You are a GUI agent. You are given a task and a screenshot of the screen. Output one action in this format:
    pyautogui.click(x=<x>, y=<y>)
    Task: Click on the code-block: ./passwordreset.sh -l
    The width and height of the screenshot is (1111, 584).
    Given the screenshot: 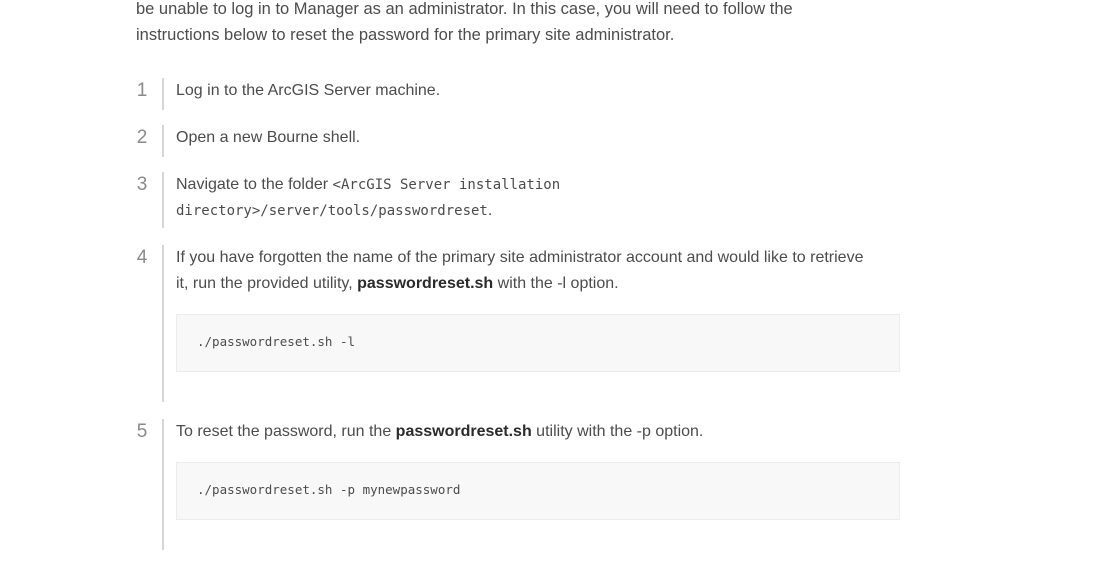 What is the action you would take?
    pyautogui.click(x=538, y=343)
    